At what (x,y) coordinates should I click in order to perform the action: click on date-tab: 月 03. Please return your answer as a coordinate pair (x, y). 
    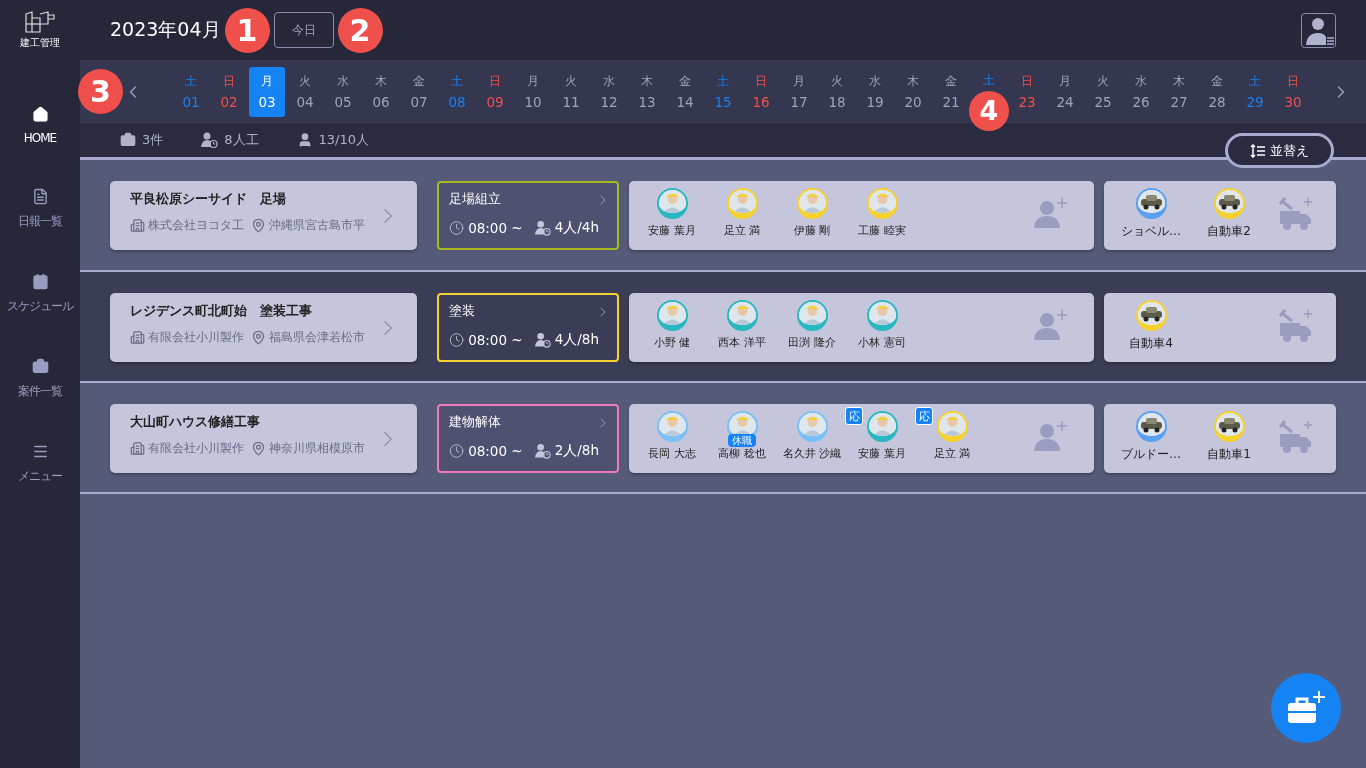
    Looking at the image, I should click on (267, 91).